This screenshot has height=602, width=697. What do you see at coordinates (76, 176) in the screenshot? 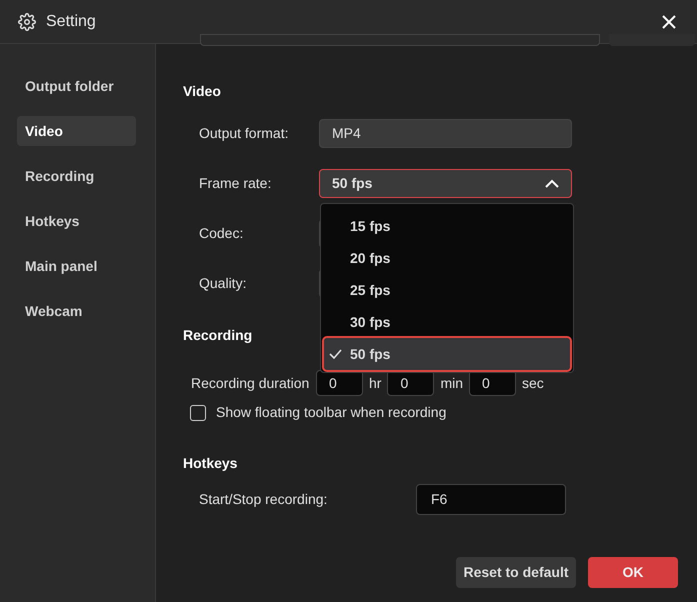
I see `sidebar-item: Recording` at bounding box center [76, 176].